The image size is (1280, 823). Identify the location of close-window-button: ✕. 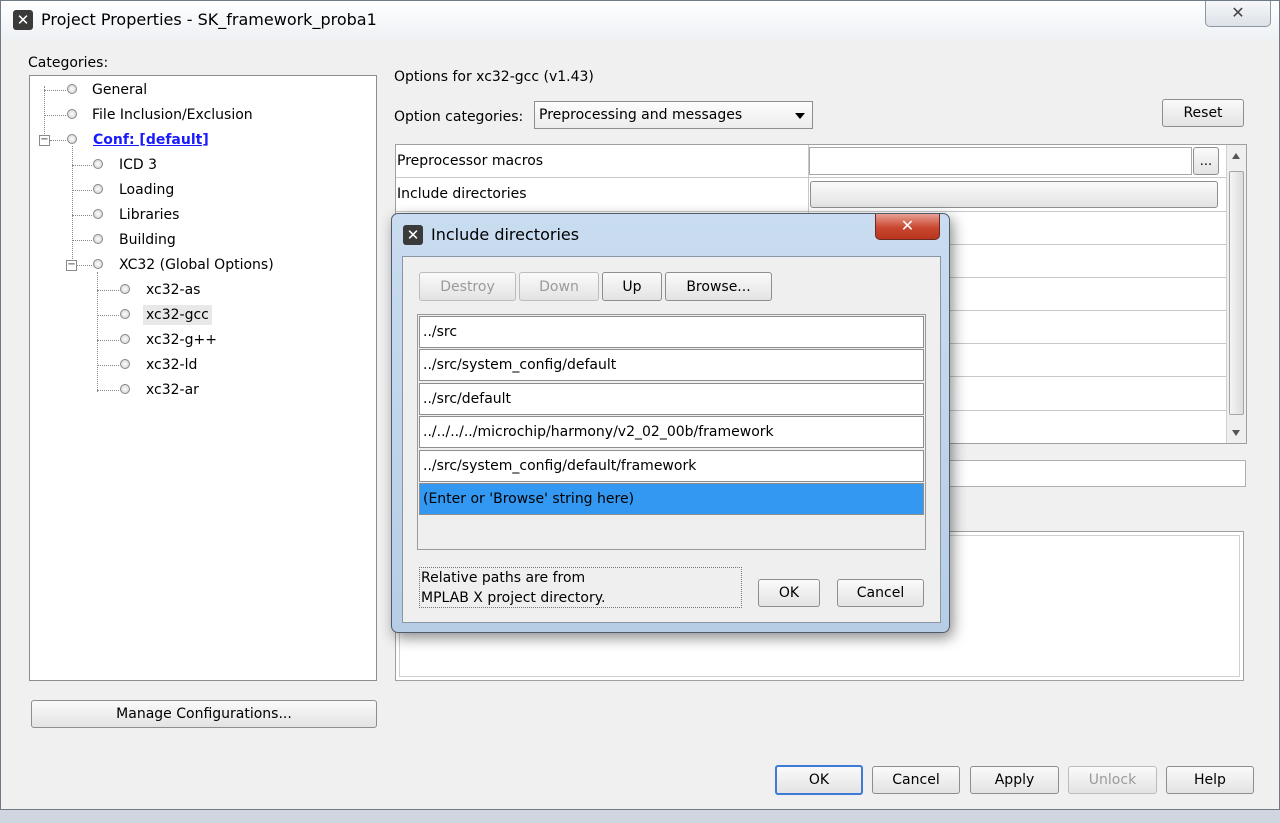
(1238, 14).